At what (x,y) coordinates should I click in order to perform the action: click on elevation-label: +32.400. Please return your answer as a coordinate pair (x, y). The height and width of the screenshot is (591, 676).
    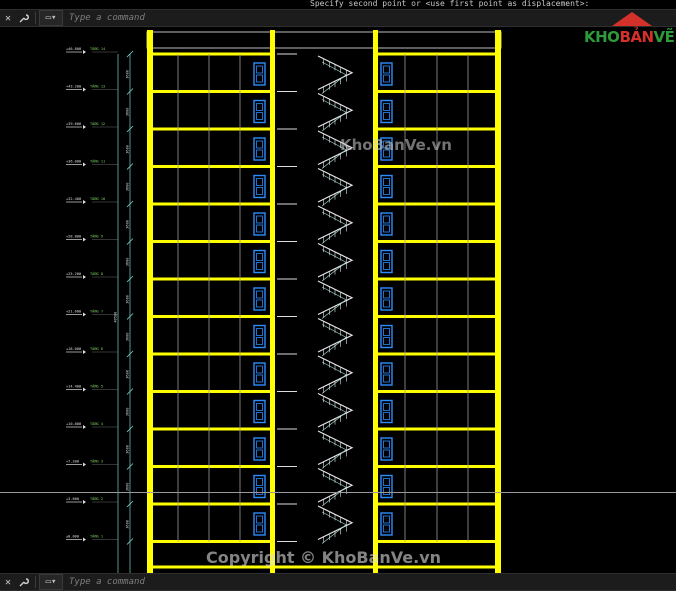
    Looking at the image, I should click on (73, 199).